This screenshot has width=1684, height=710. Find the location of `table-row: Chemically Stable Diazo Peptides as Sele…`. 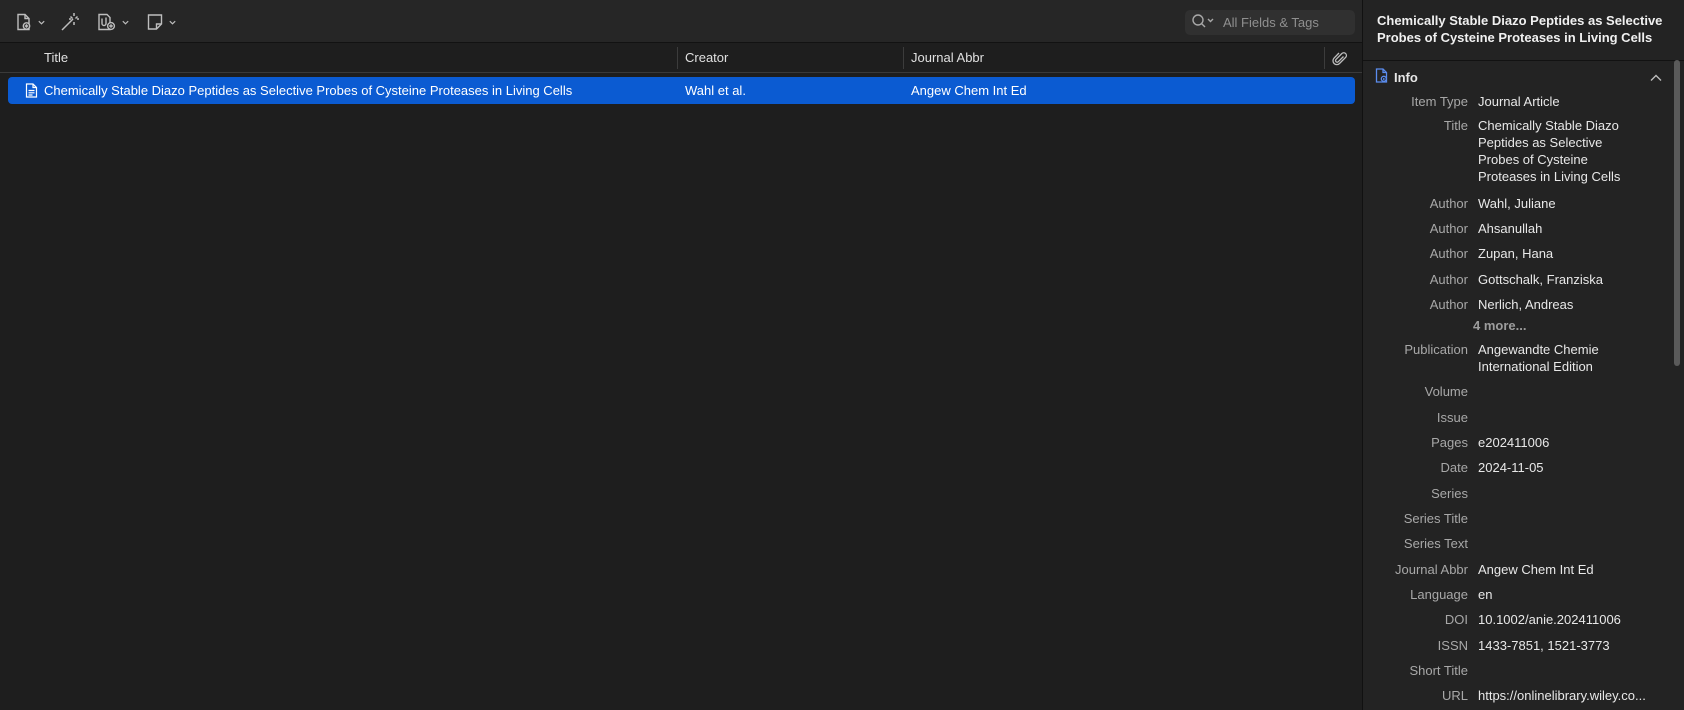

table-row: Chemically Stable Diazo Peptides as Sele… is located at coordinates (681, 90).